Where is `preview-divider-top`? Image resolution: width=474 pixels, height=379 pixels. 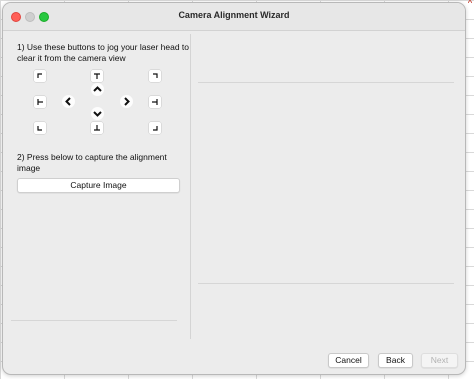 preview-divider-top is located at coordinates (326, 82).